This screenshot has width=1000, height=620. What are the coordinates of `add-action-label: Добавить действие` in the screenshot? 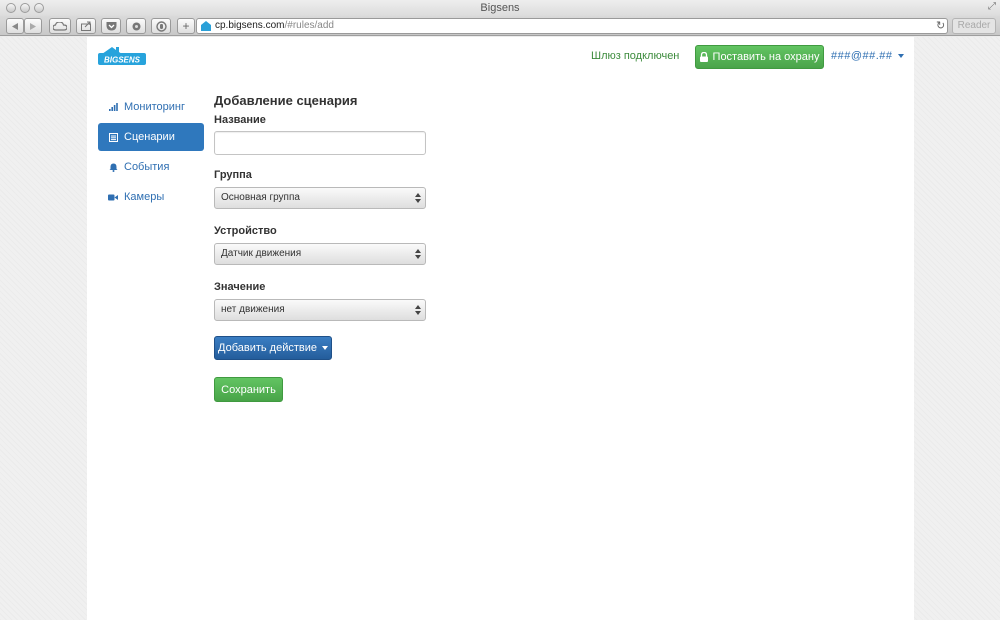 It's located at (267, 348).